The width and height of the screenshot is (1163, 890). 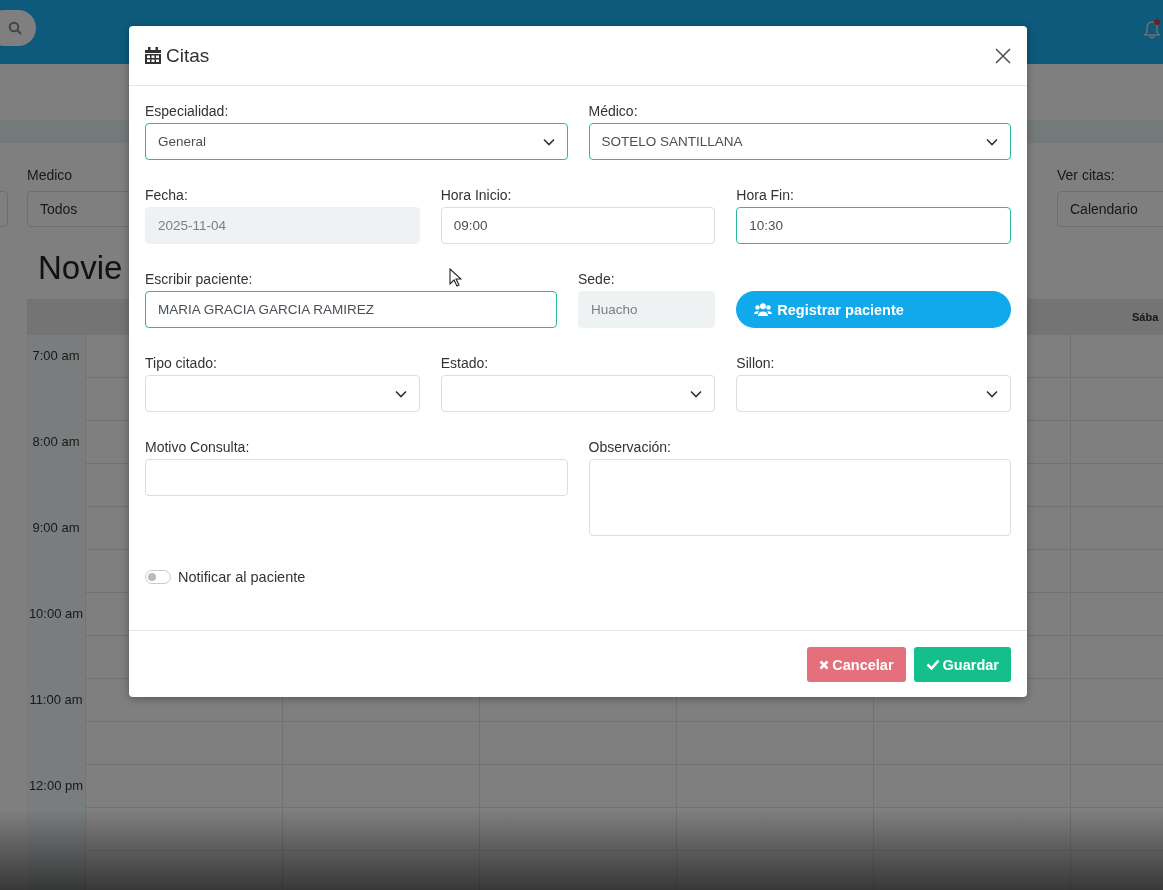 What do you see at coordinates (1110, 209) in the screenshot?
I see `select-field: Calendario` at bounding box center [1110, 209].